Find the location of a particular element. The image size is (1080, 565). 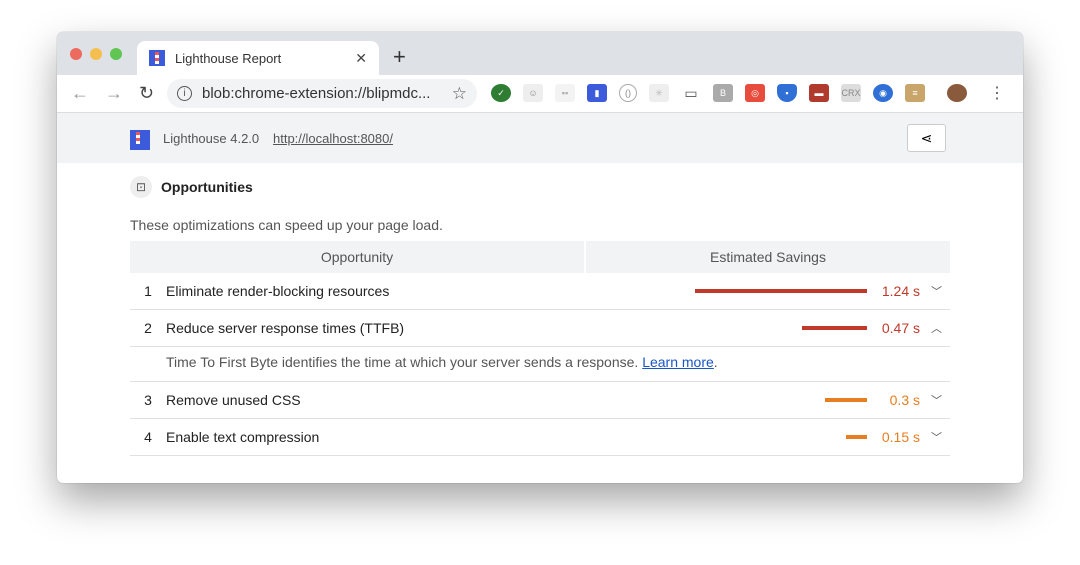

close-window-button is located at coordinates (76, 54).